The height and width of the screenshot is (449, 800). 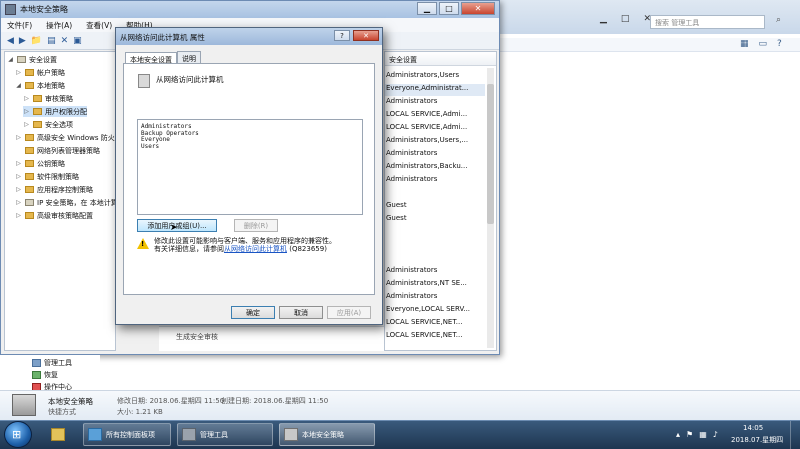 I want to click on clock-date: 2018.07.星期四, so click(x=757, y=440).